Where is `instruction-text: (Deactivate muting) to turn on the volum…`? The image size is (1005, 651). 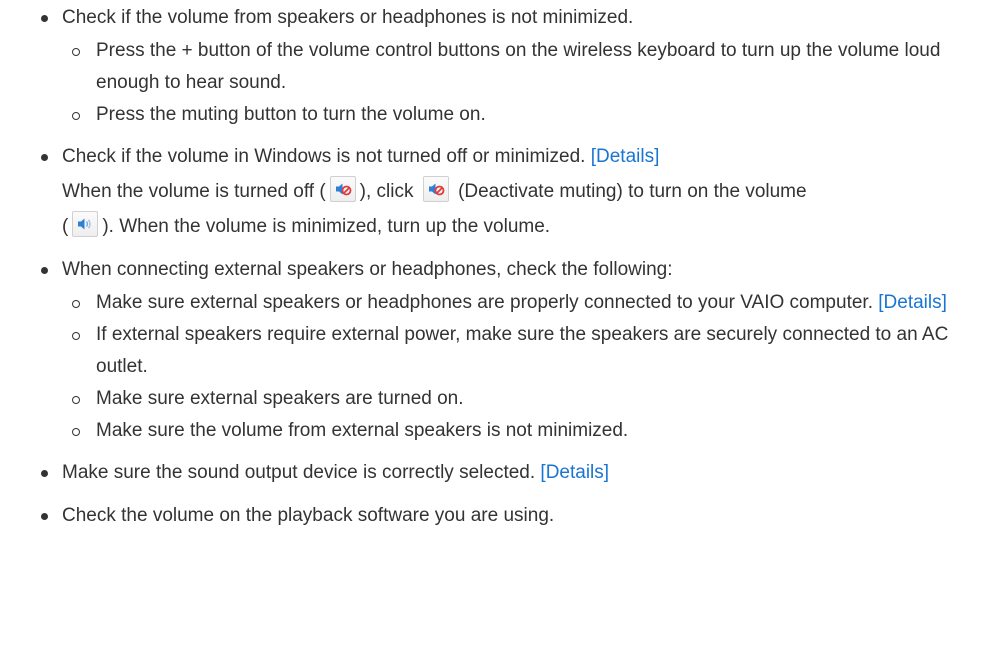
instruction-text: (Deactivate muting) to turn on the volum… is located at coordinates (632, 191).